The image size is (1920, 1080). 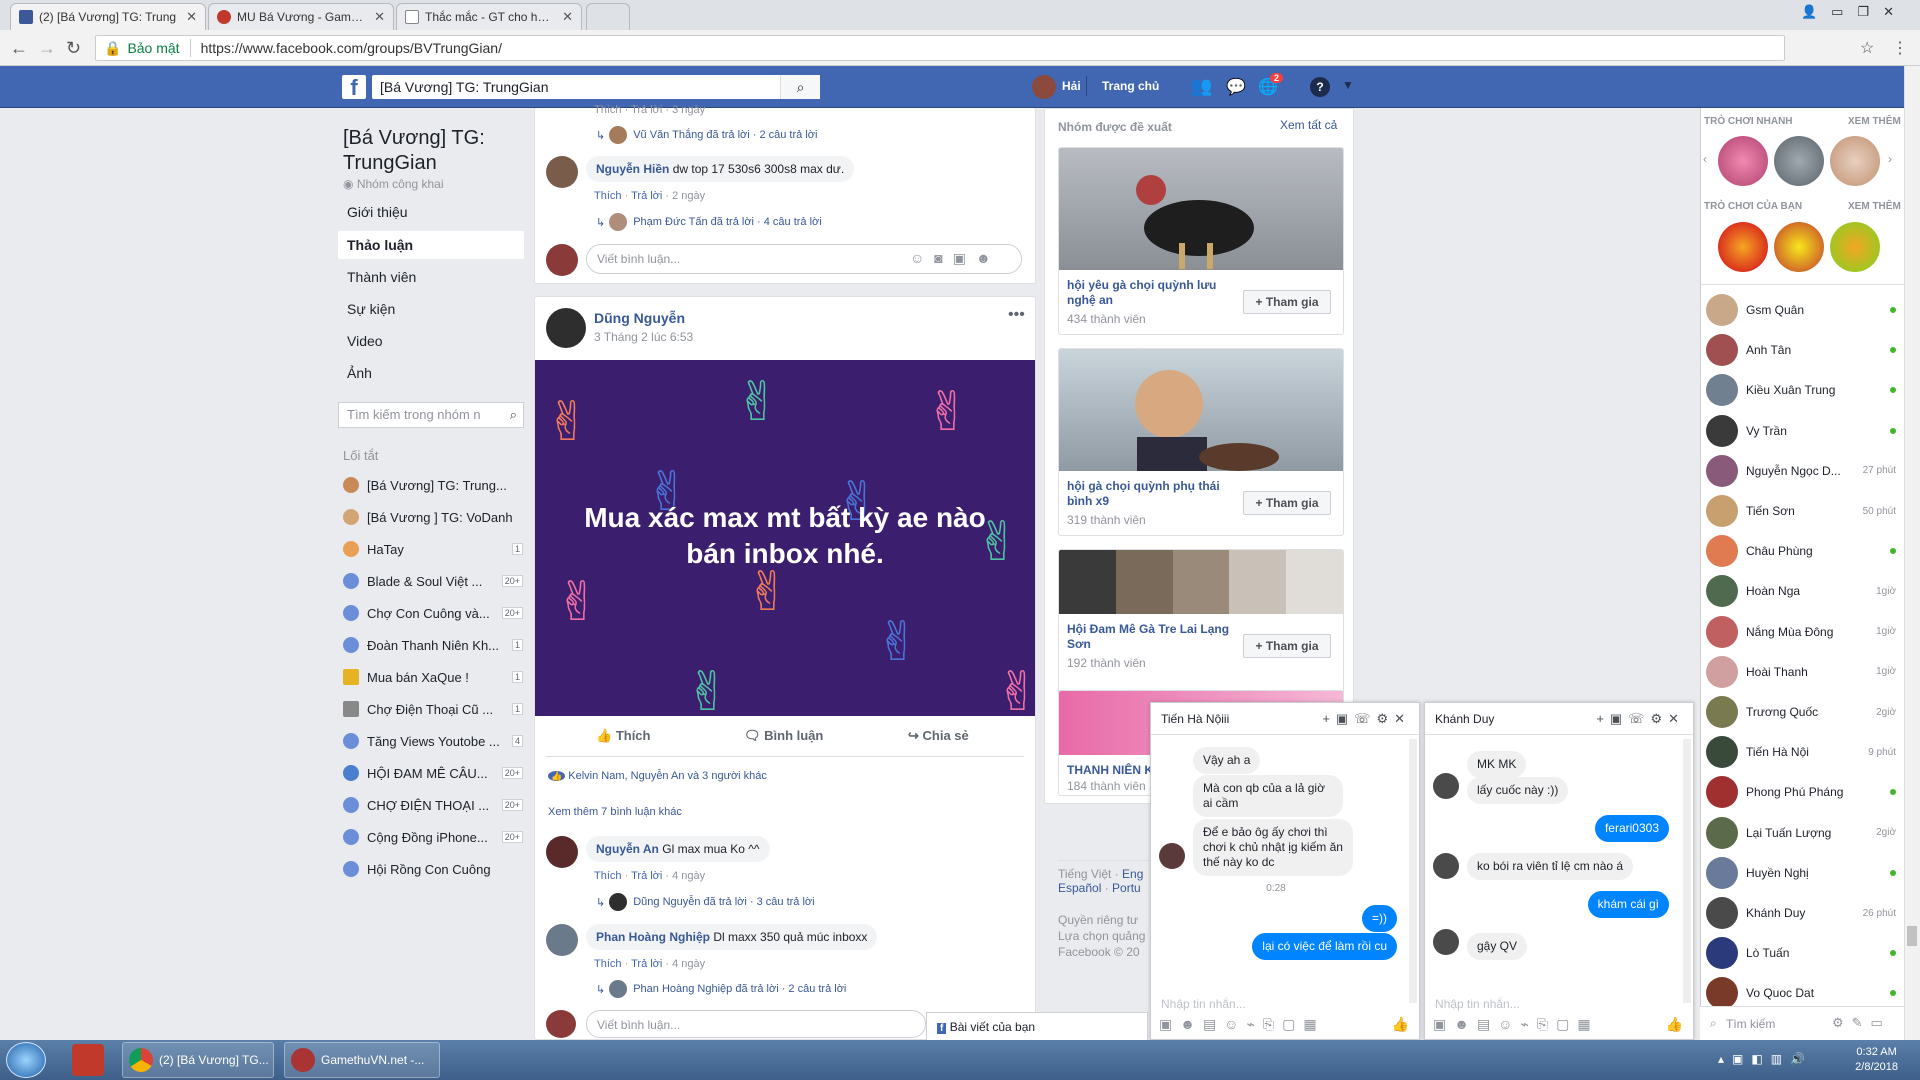 What do you see at coordinates (783, 736) in the screenshot?
I see `comment-button: 🗨 Bình luận` at bounding box center [783, 736].